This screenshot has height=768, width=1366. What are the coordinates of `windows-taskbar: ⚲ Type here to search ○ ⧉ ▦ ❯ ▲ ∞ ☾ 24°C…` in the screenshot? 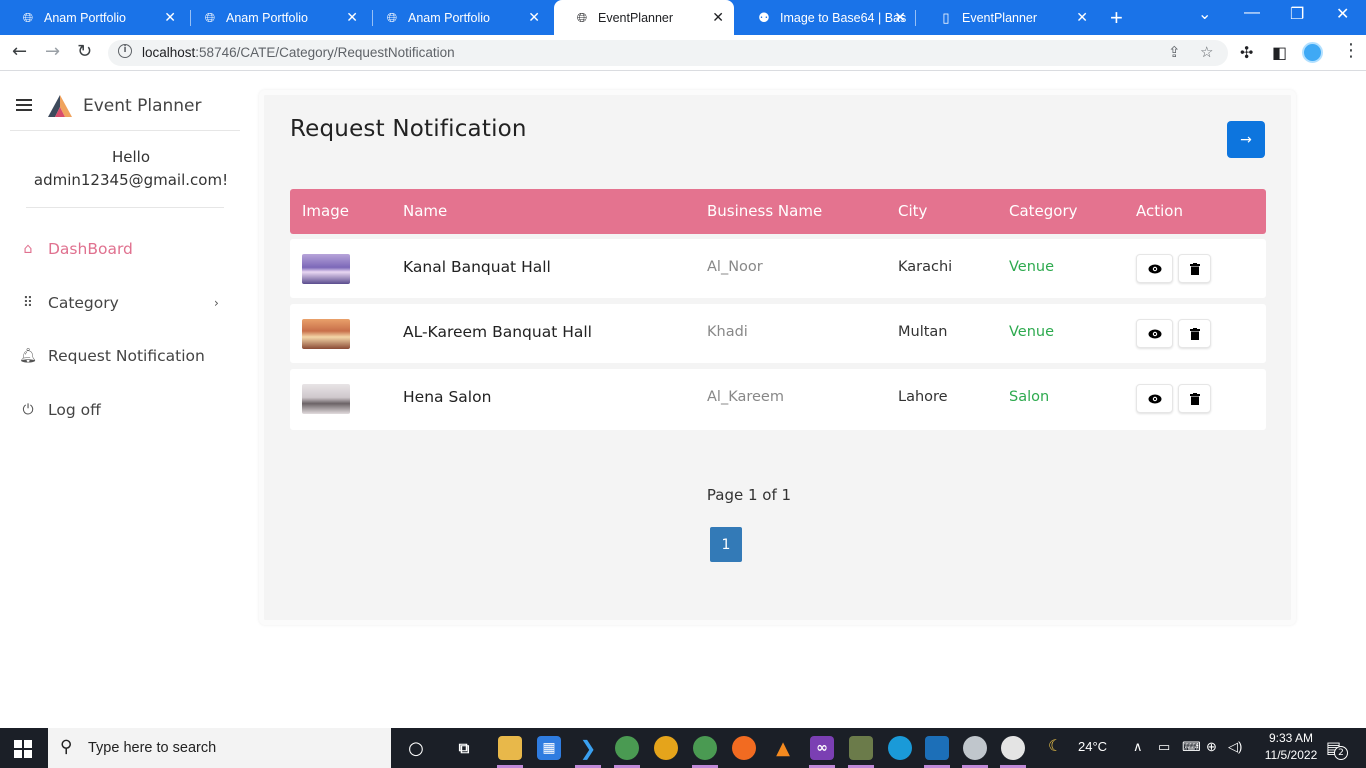 It's located at (683, 748).